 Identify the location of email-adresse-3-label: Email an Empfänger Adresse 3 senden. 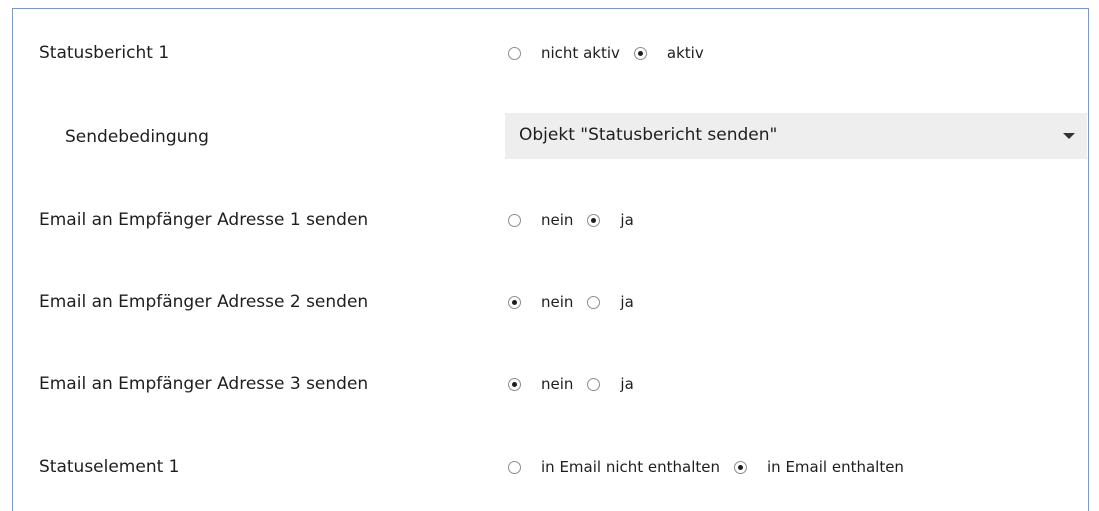
(204, 384).